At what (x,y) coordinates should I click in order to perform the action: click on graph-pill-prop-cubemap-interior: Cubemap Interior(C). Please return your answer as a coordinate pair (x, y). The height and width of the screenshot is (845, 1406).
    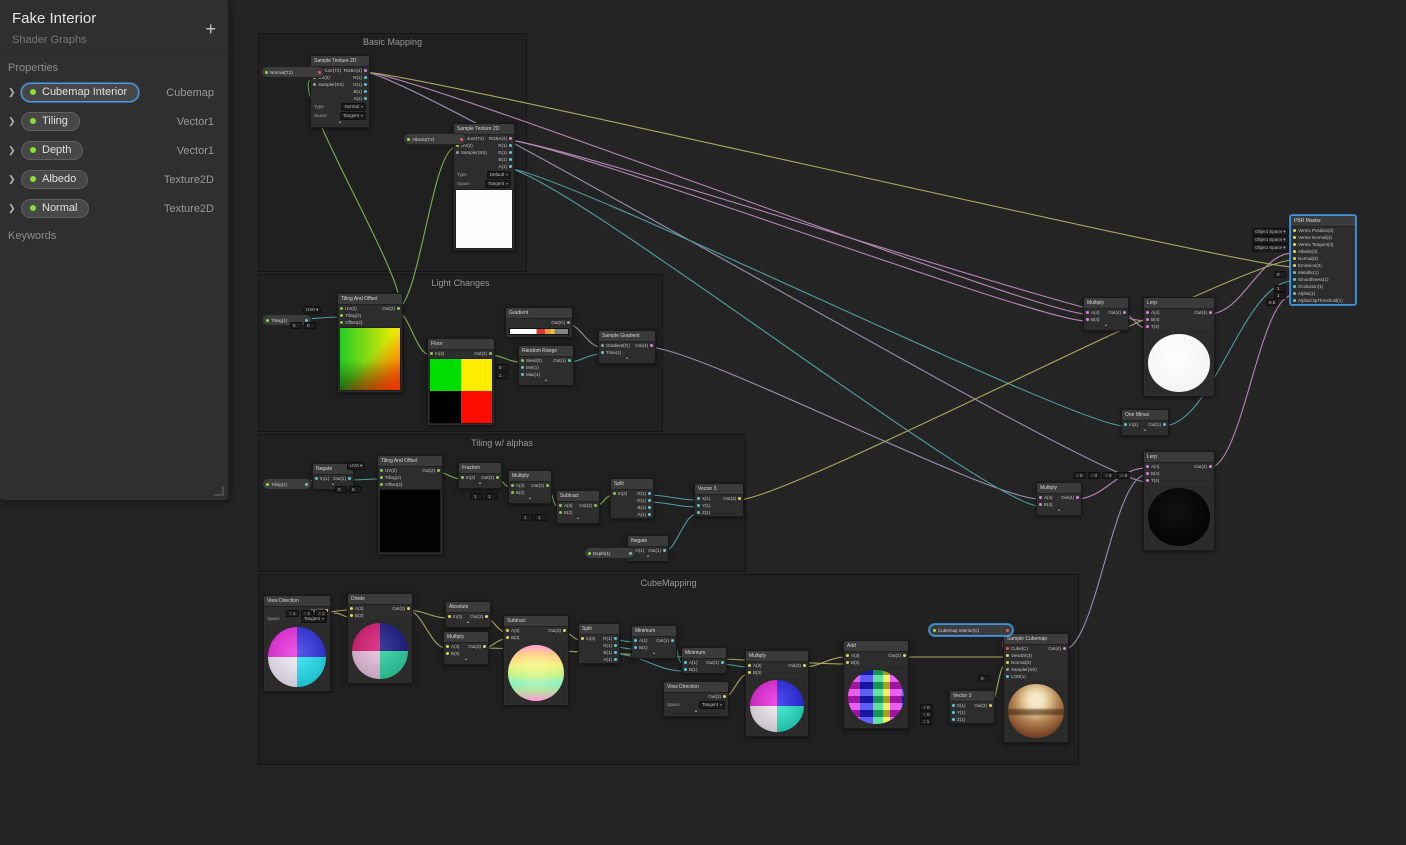
    Looking at the image, I should click on (971, 630).